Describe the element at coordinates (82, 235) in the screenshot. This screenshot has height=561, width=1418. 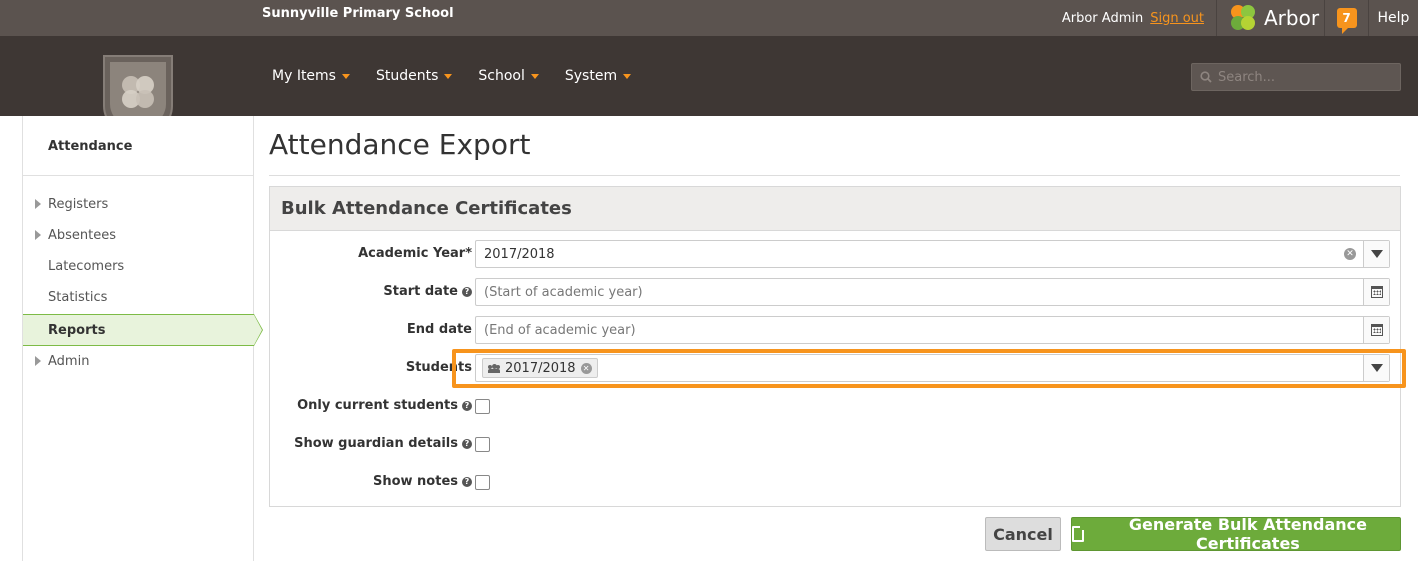
I see `sidebar-item-label: Absentees` at that location.